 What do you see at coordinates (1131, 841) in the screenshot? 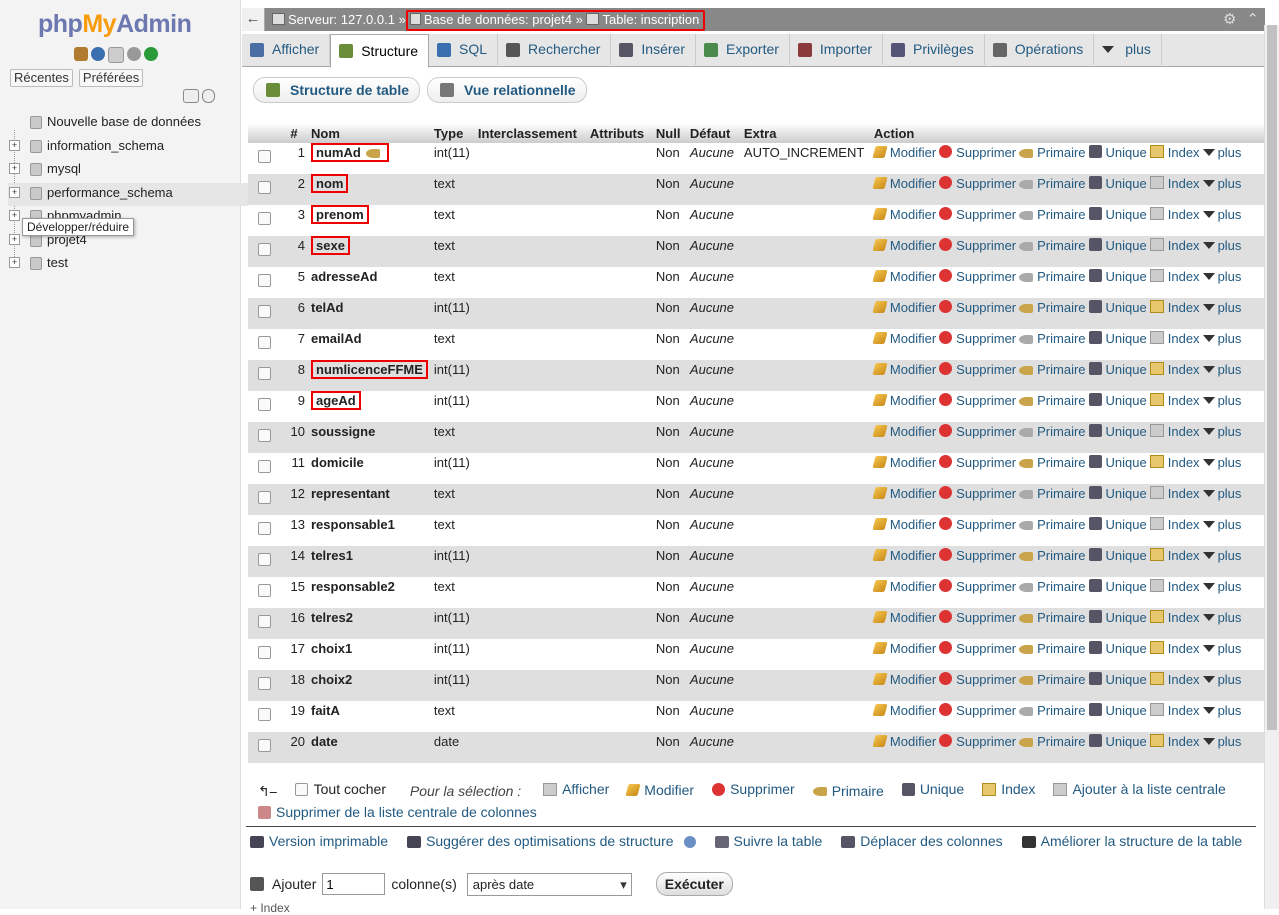
I see `link-4: Améliorer la structure de la table` at bounding box center [1131, 841].